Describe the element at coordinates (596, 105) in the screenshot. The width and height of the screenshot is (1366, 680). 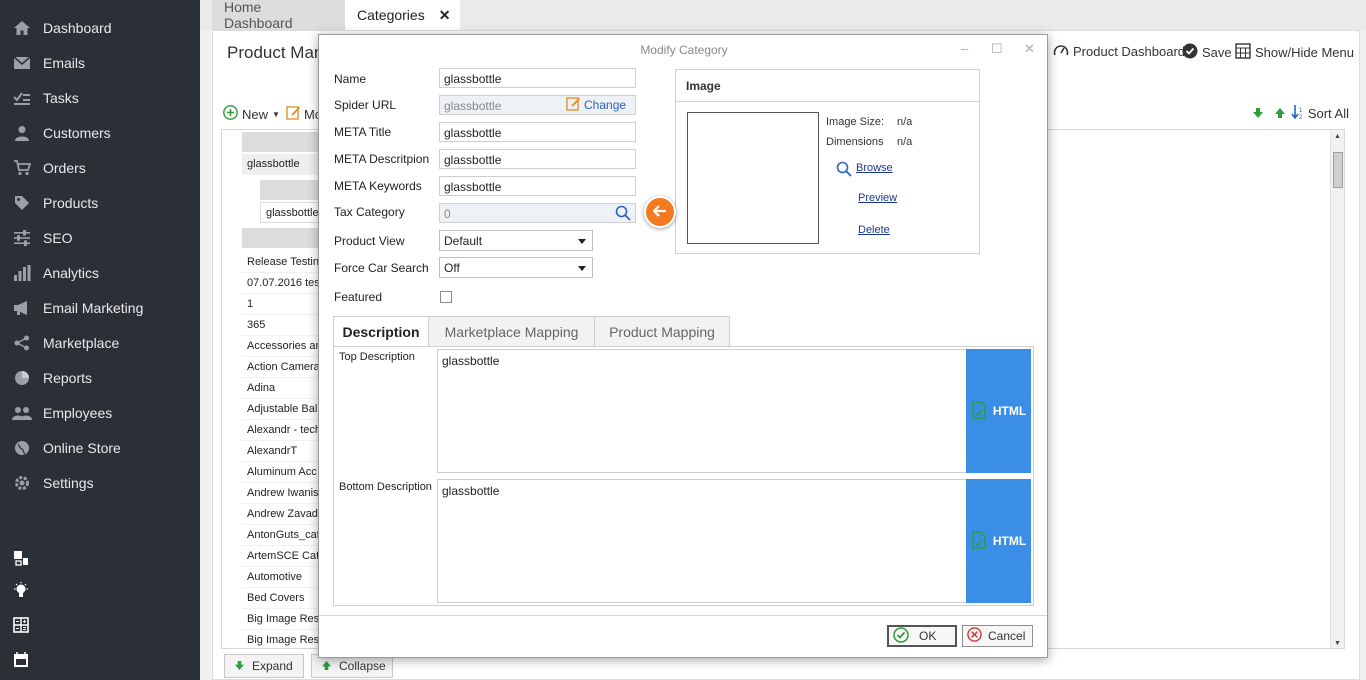
I see `change-button: Change` at that location.